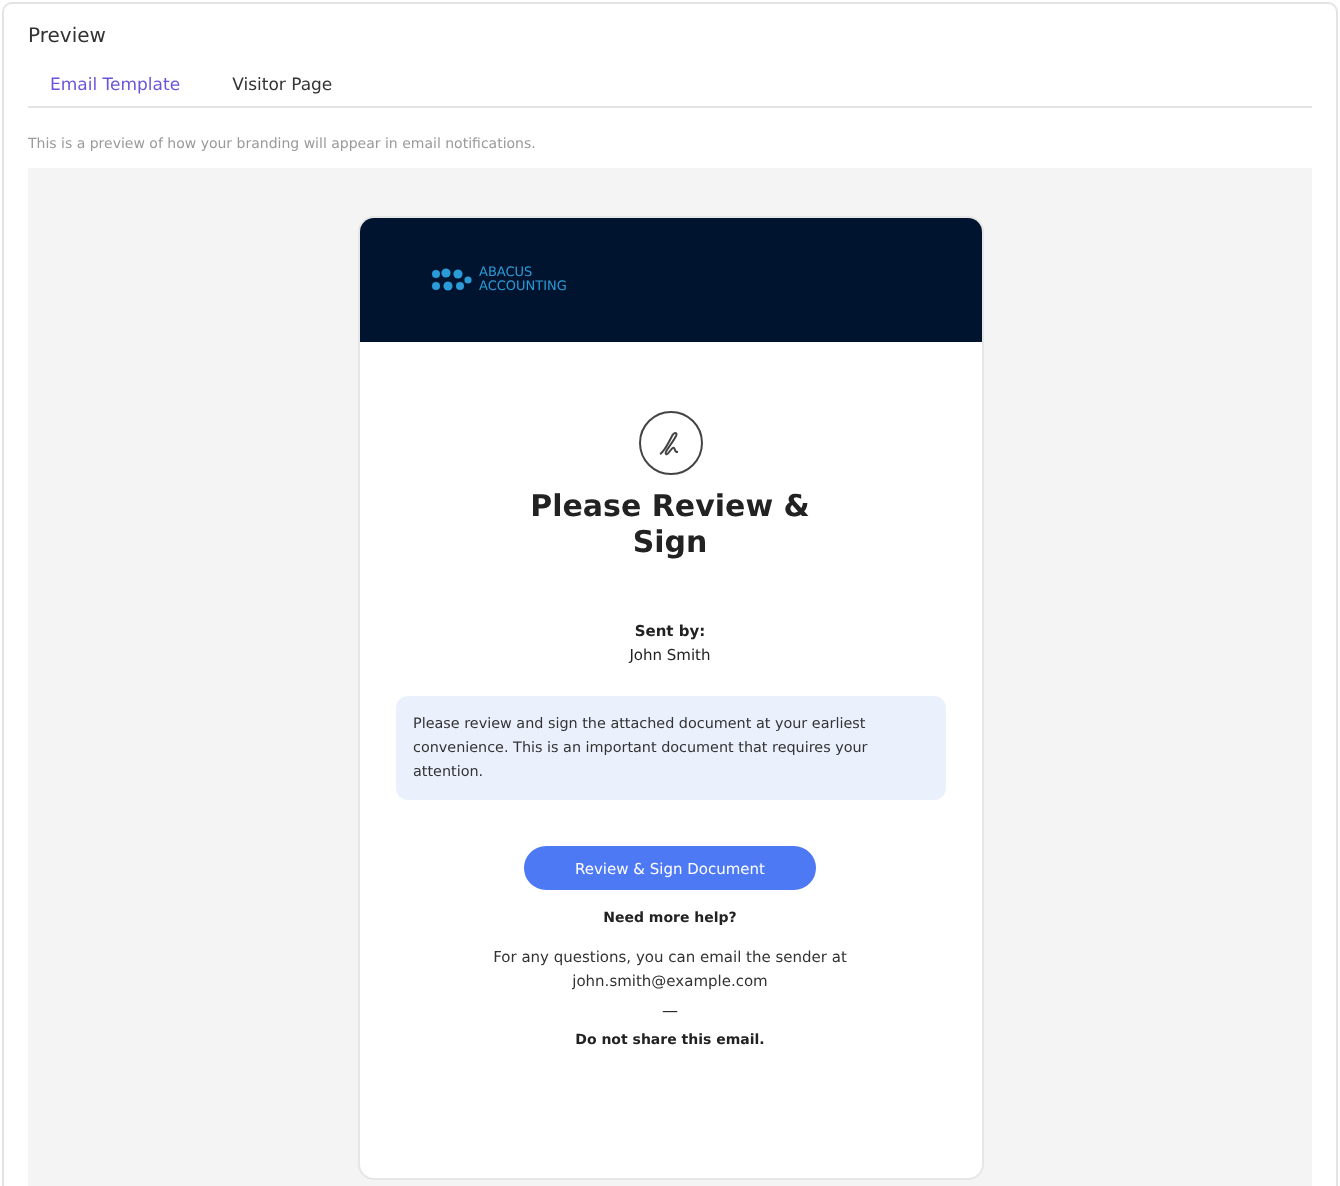 The height and width of the screenshot is (1186, 1340). What do you see at coordinates (282, 86) in the screenshot?
I see `tab: Visitor Page` at bounding box center [282, 86].